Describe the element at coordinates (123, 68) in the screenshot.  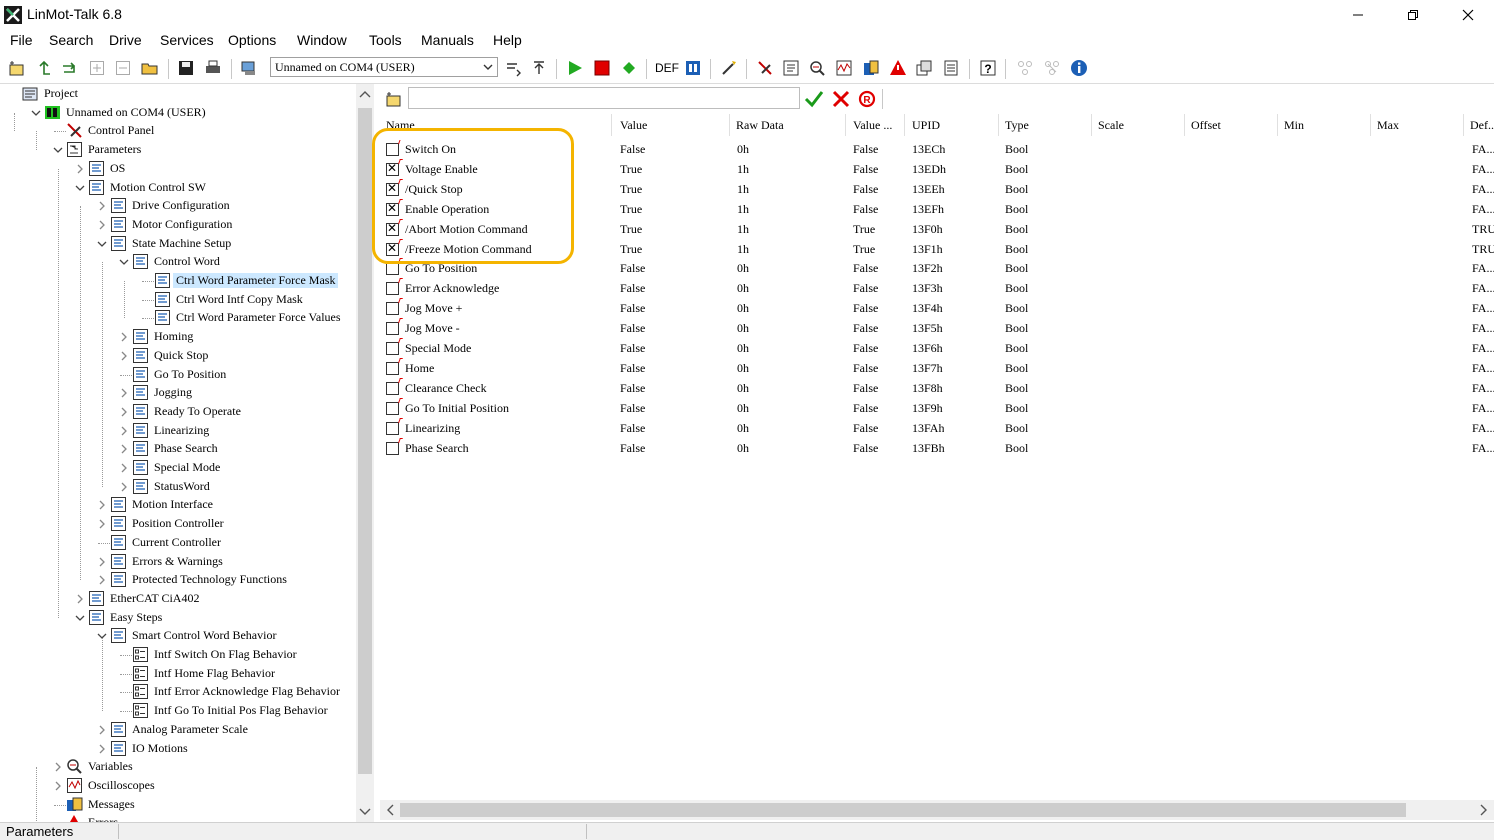
I see `collapse-all-icon` at that location.